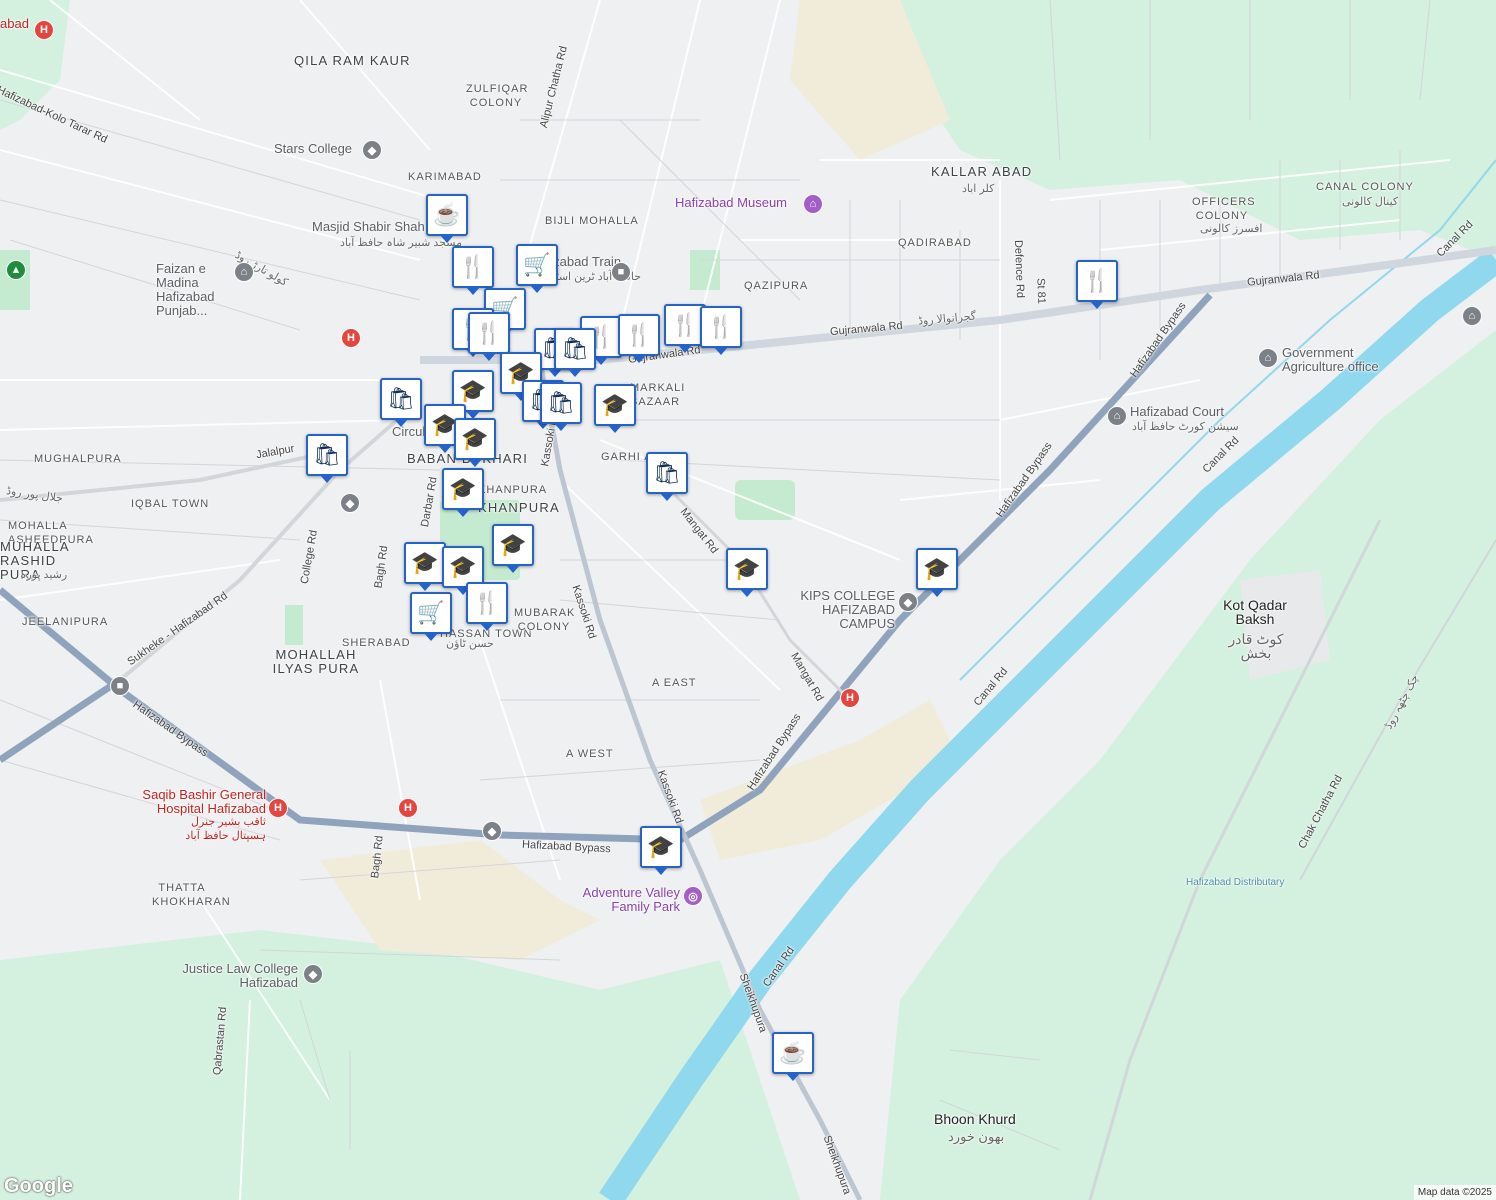 The image size is (1496, 1200). Describe the element at coordinates (639, 338) in the screenshot. I see `restaurant-pin-5: 🍴` at that location.